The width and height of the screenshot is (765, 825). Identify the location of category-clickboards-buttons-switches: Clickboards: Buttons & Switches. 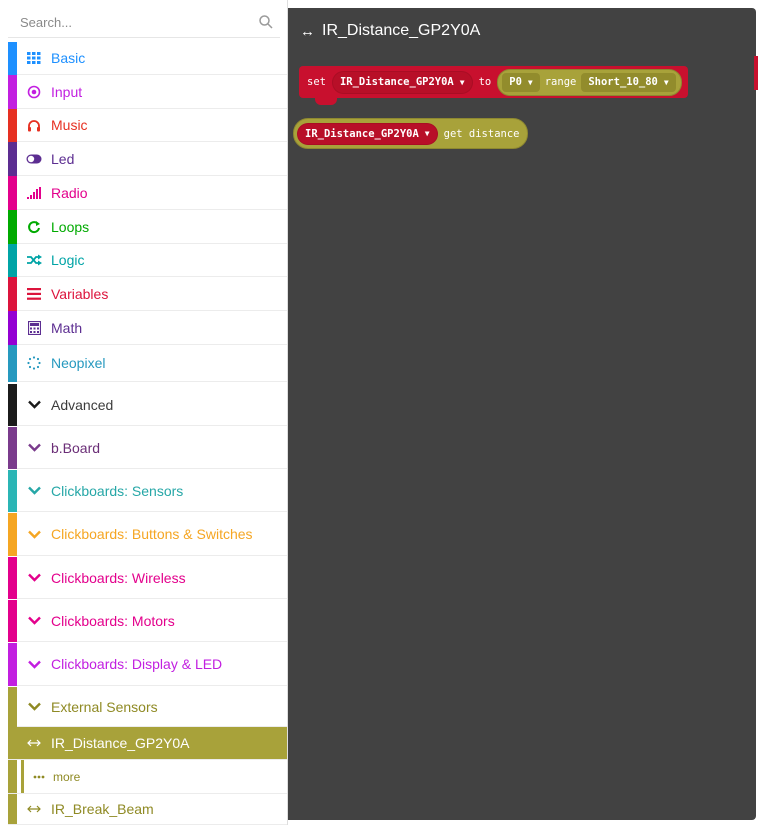
(147, 534).